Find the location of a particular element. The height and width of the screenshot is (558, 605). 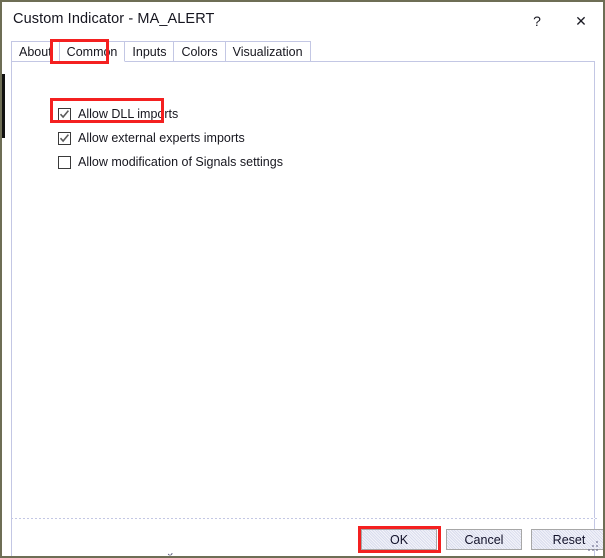

title-bar: Custom Indicator - MA_ALERT ? ✕ is located at coordinates (303, 19).